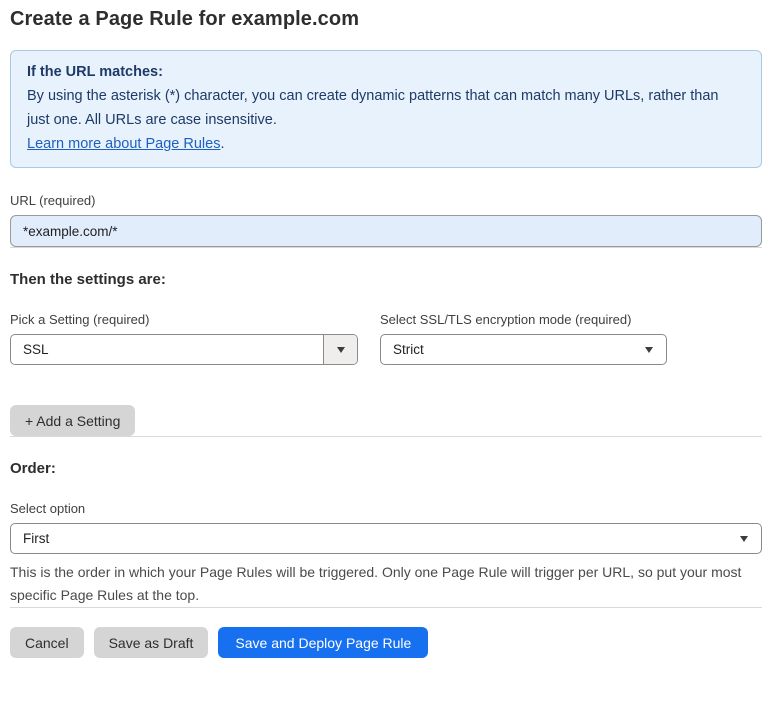 The width and height of the screenshot is (772, 711). I want to click on ssl-mode-select-value: Strict, so click(408, 349).